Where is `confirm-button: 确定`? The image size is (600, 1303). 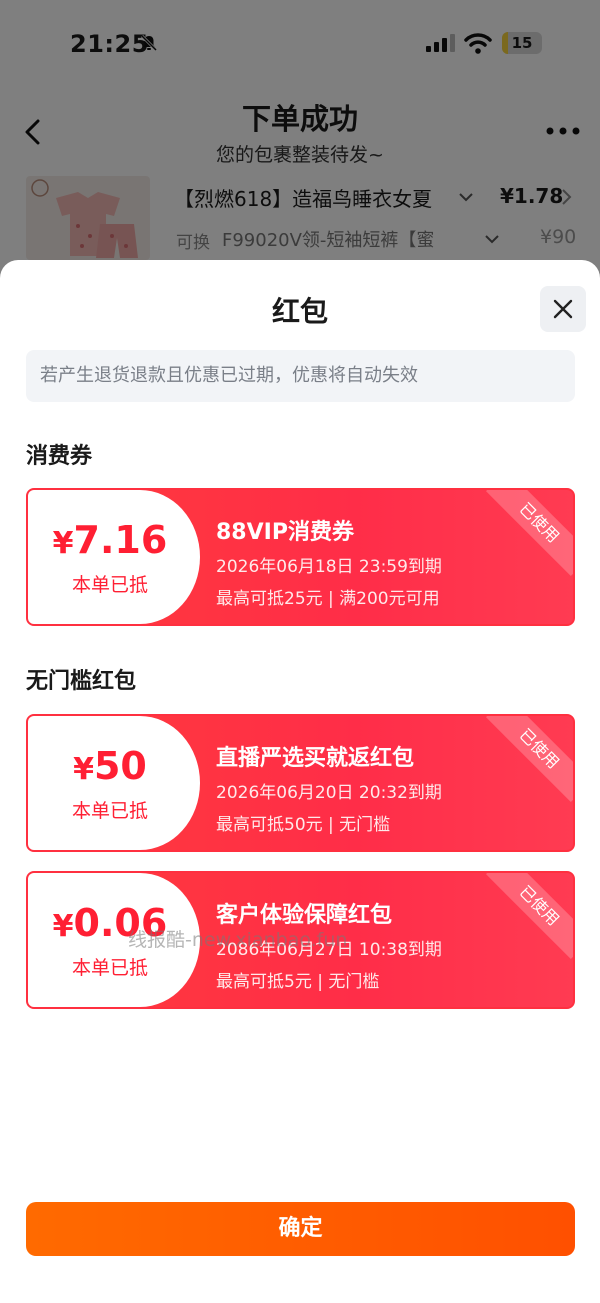 confirm-button: 确定 is located at coordinates (300, 1229).